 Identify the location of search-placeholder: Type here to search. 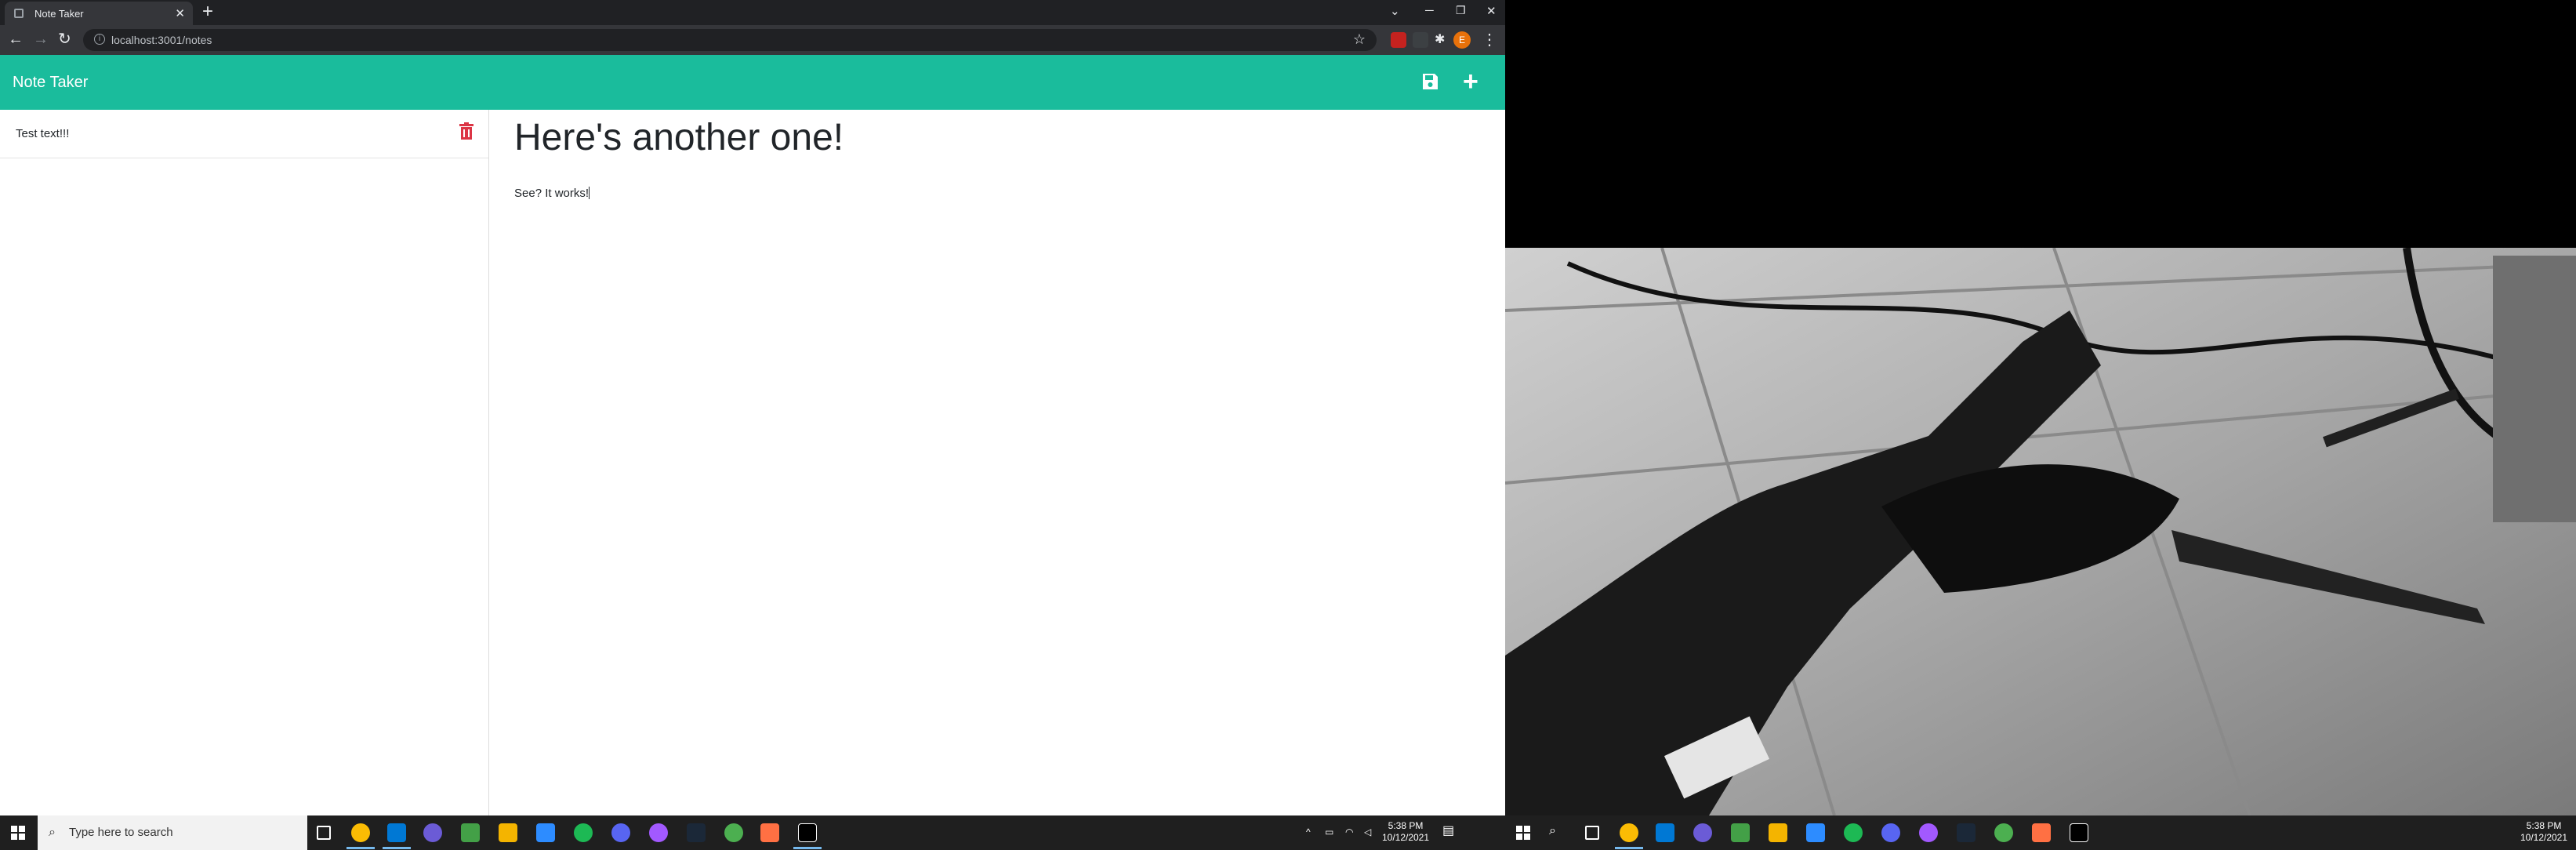
(121, 833).